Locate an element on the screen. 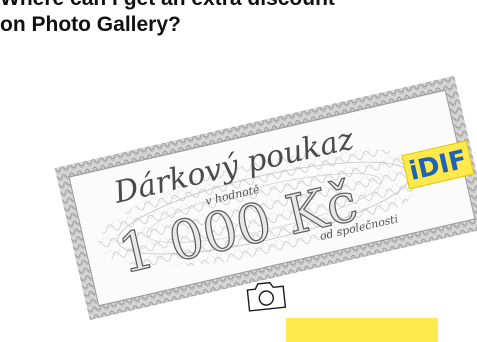 The image size is (477, 342). camera-icon is located at coordinates (267, 295).